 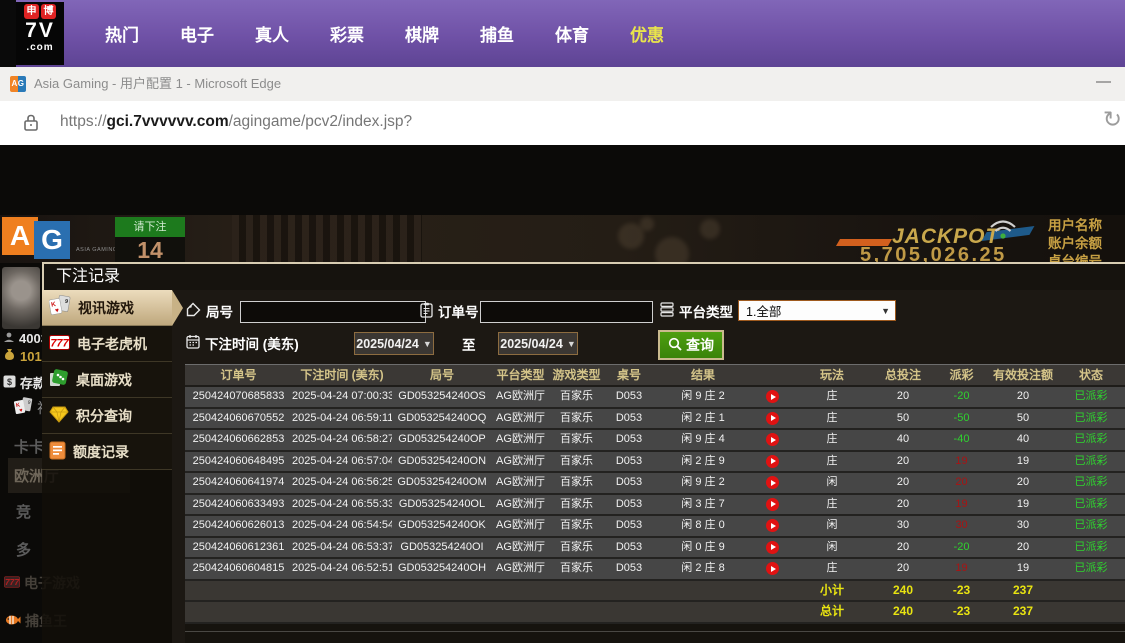 I want to click on search-button: 查询, so click(x=691, y=345).